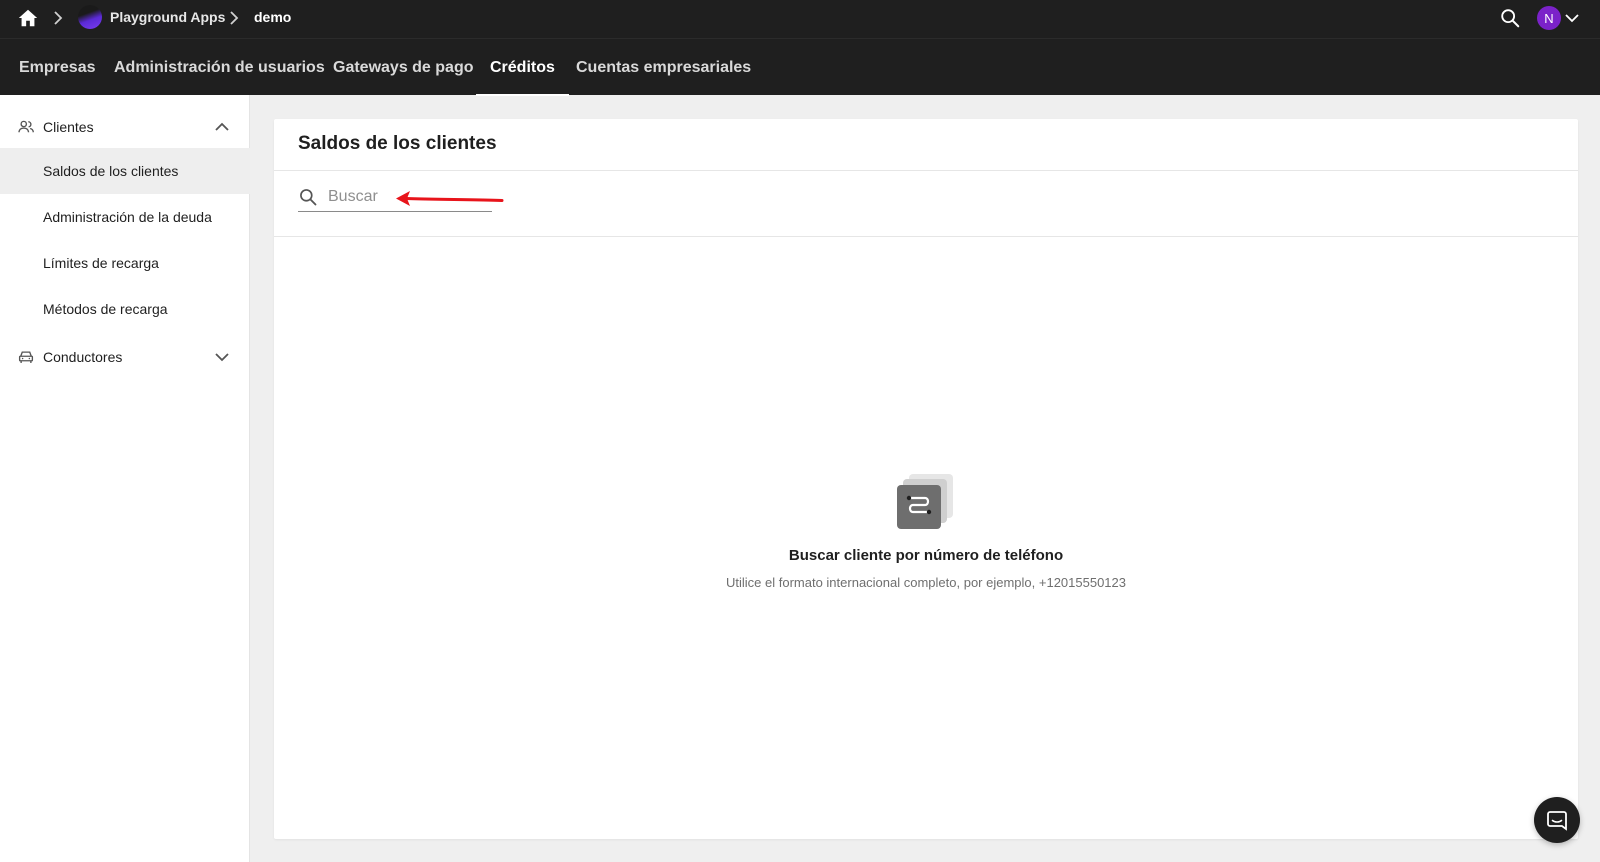 The height and width of the screenshot is (862, 1600). What do you see at coordinates (28, 18) in the screenshot?
I see `home-icon` at bounding box center [28, 18].